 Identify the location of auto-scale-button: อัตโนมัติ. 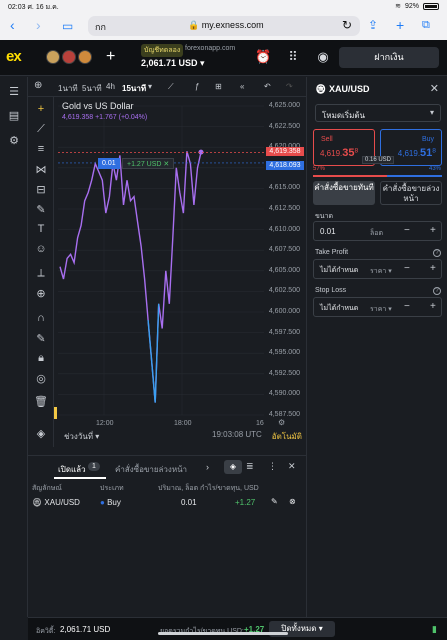
(287, 436).